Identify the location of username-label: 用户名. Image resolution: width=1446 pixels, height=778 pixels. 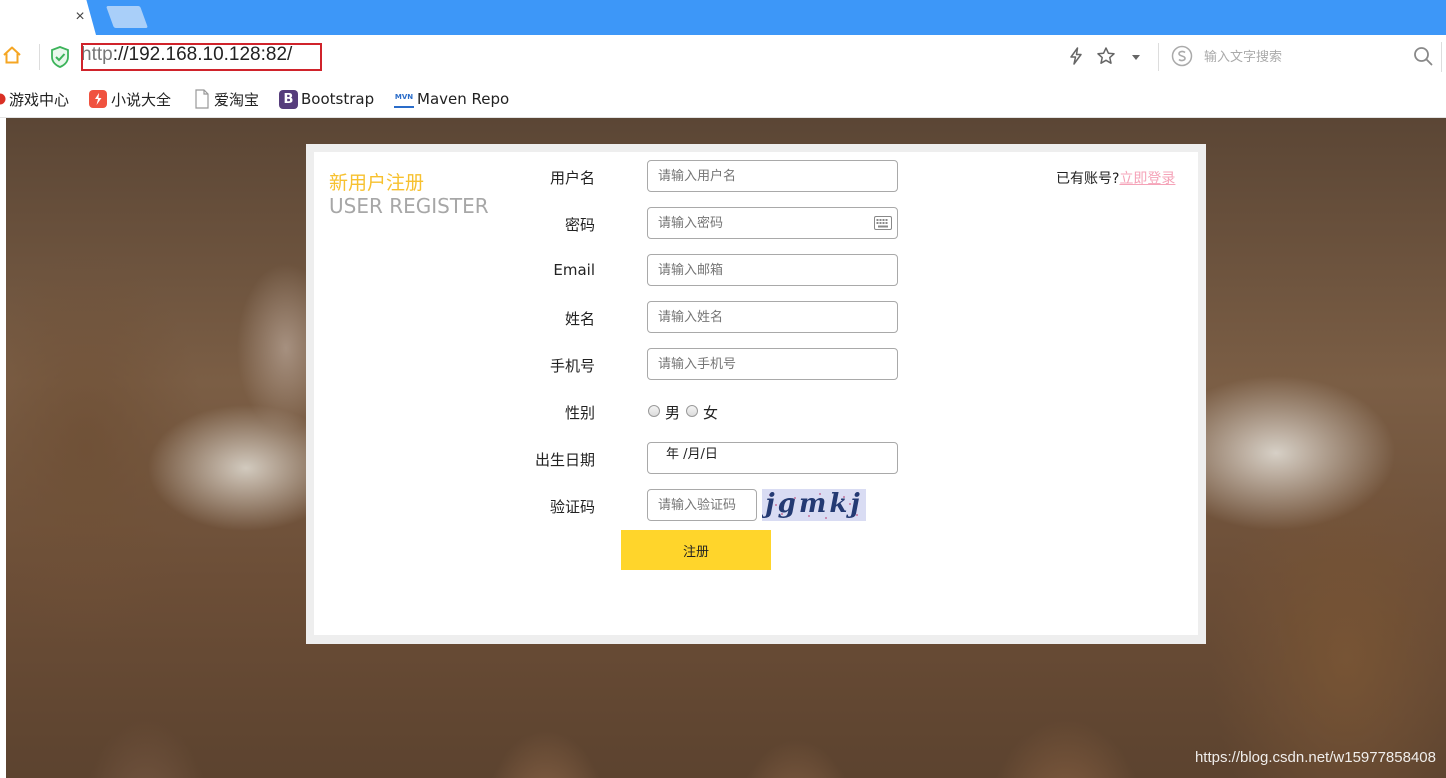
(572, 178).